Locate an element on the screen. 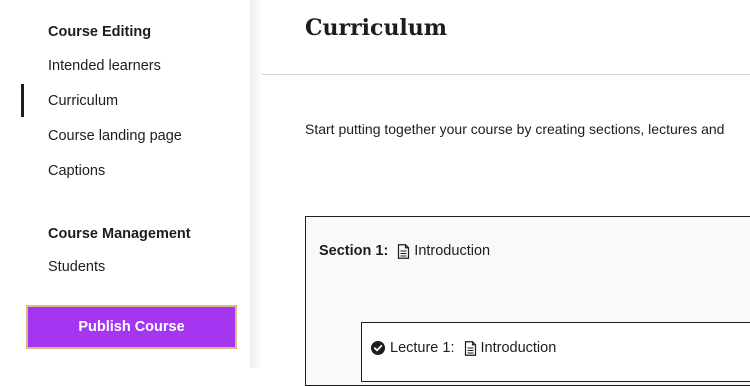 This screenshot has width=750, height=386. sidebar-item-students: Students is located at coordinates (76, 267).